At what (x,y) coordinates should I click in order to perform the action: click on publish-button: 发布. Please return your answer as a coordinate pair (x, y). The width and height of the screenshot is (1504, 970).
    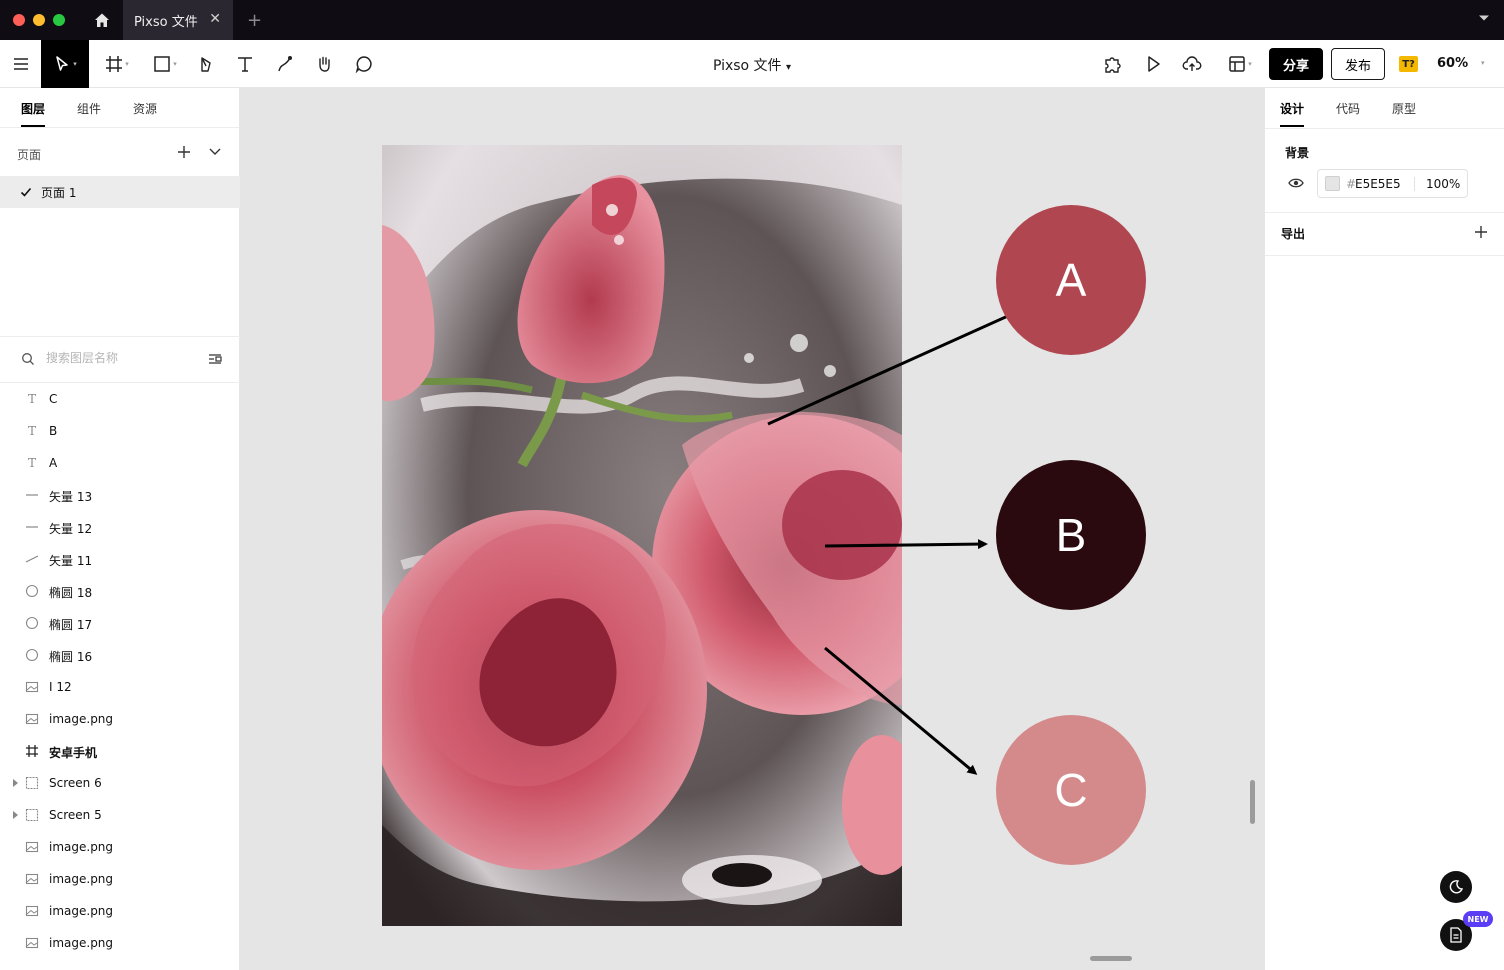
    Looking at the image, I should click on (1358, 64).